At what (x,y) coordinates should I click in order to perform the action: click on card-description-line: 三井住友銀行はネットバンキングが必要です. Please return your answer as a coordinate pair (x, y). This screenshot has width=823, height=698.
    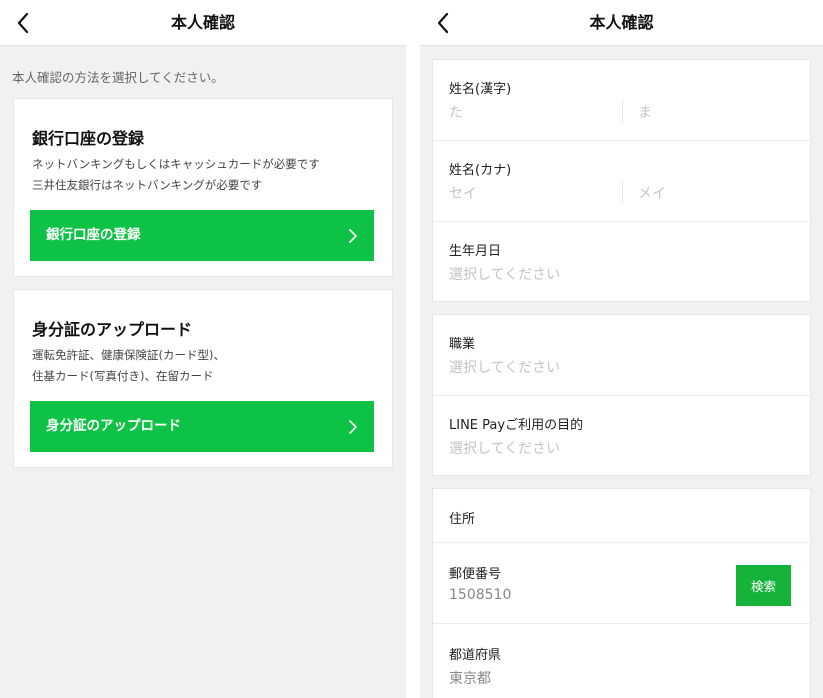
    Looking at the image, I should click on (147, 185).